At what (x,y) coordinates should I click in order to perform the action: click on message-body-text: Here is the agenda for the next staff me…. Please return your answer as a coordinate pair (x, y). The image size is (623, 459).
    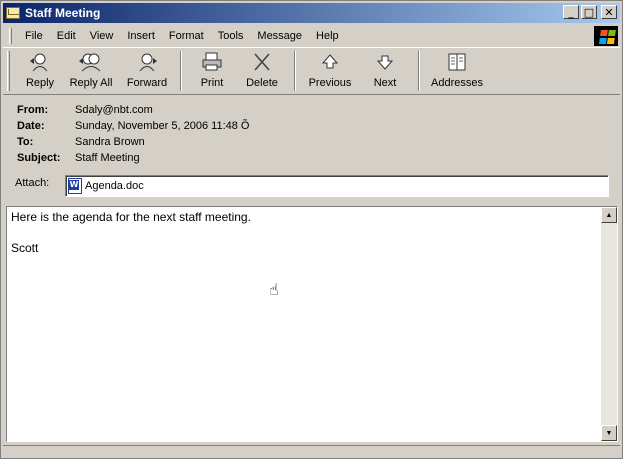
    Looking at the image, I should click on (131, 233).